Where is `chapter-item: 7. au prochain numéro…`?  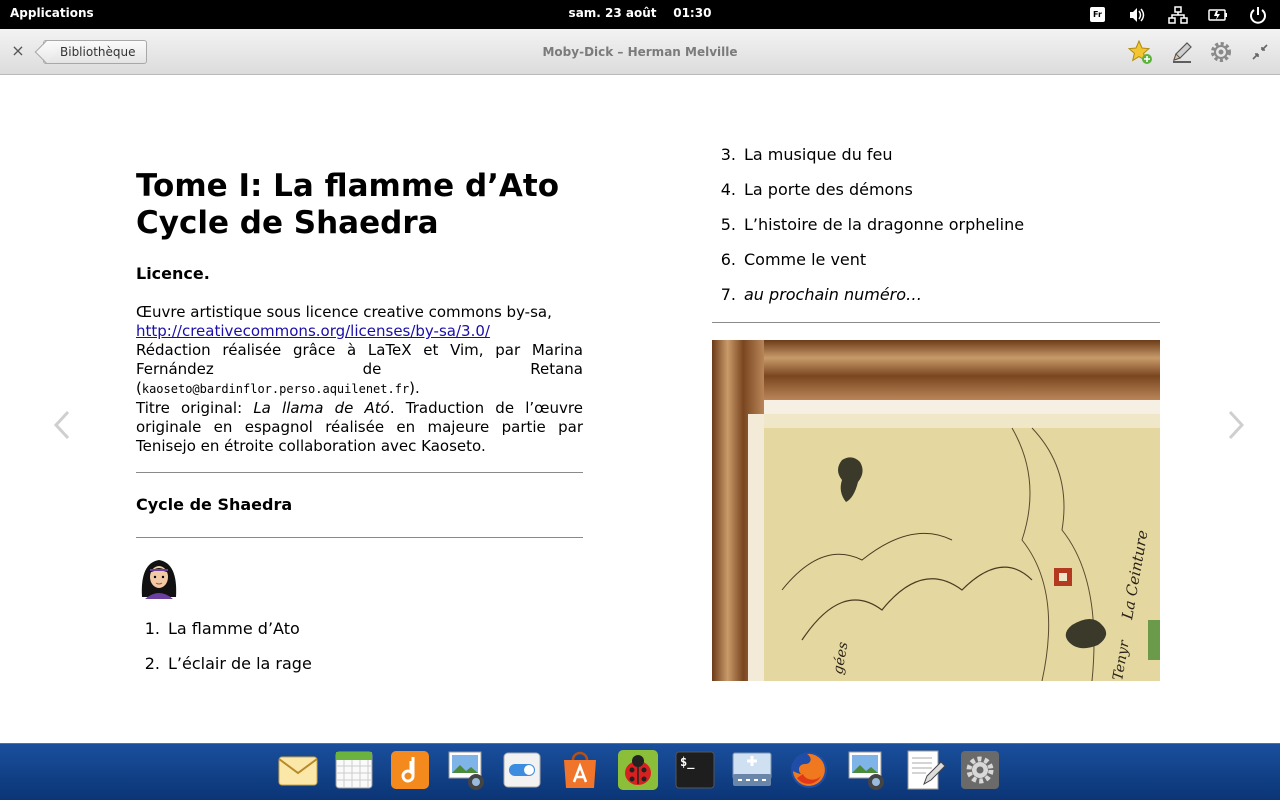 chapter-item: 7. au prochain numéro… is located at coordinates (936, 295).